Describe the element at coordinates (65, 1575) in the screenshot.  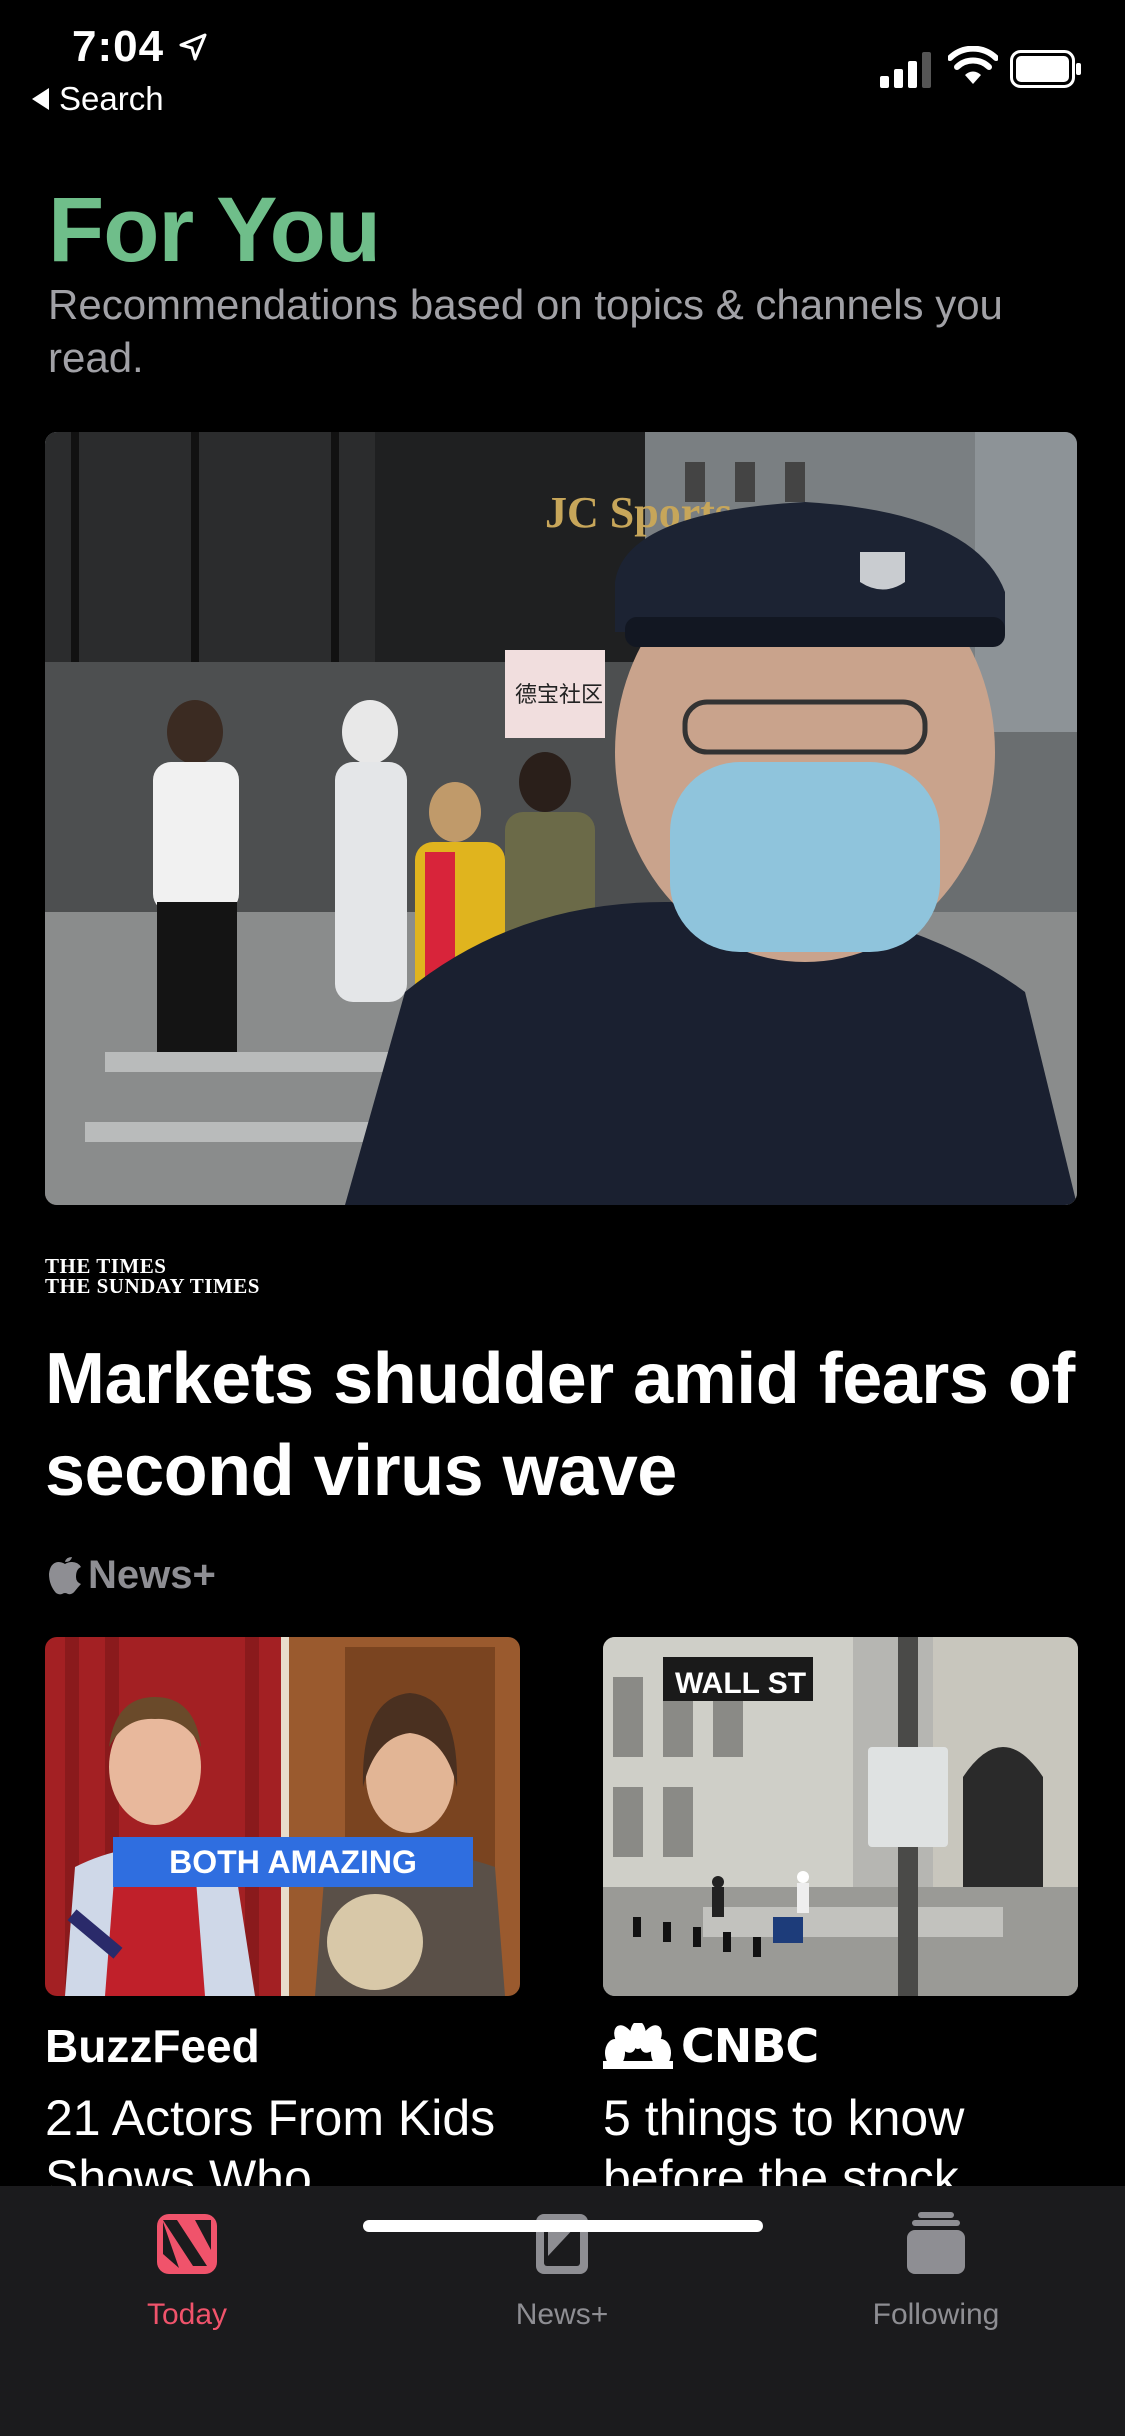
I see `apple-logo-icon` at that location.